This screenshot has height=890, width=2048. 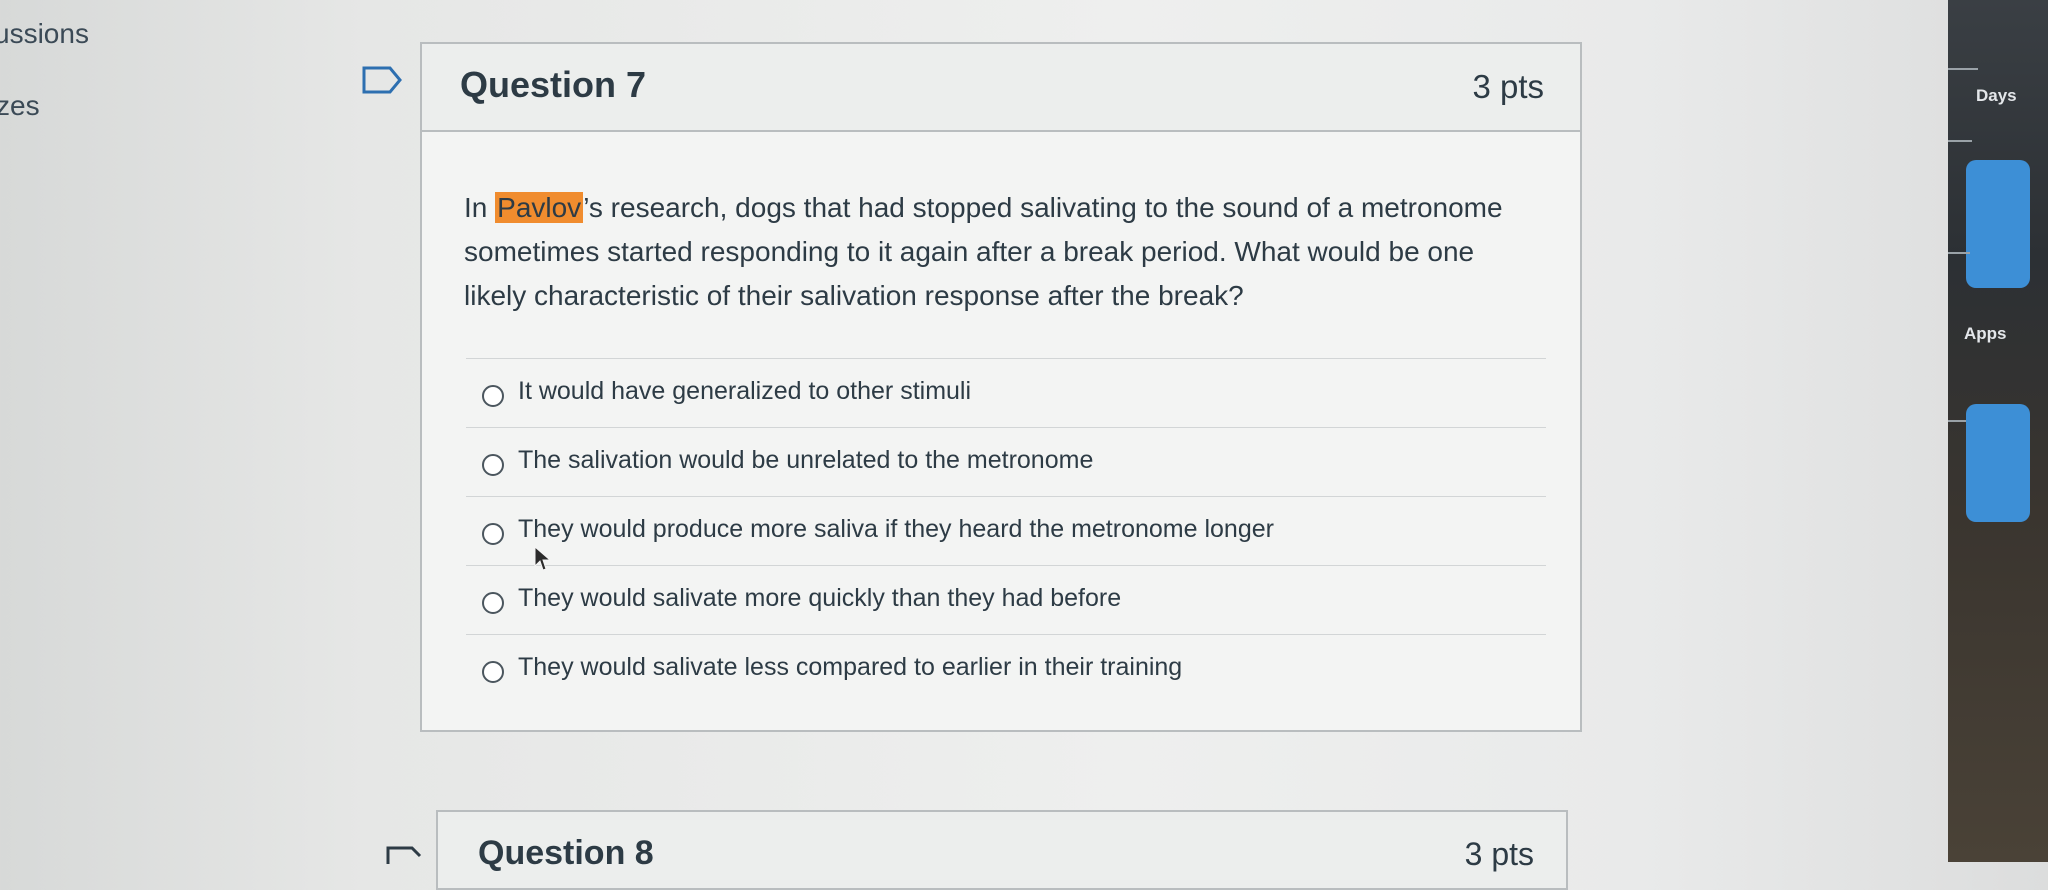 What do you see at coordinates (20, 106) in the screenshot?
I see `nav-quizzes-link: zes` at bounding box center [20, 106].